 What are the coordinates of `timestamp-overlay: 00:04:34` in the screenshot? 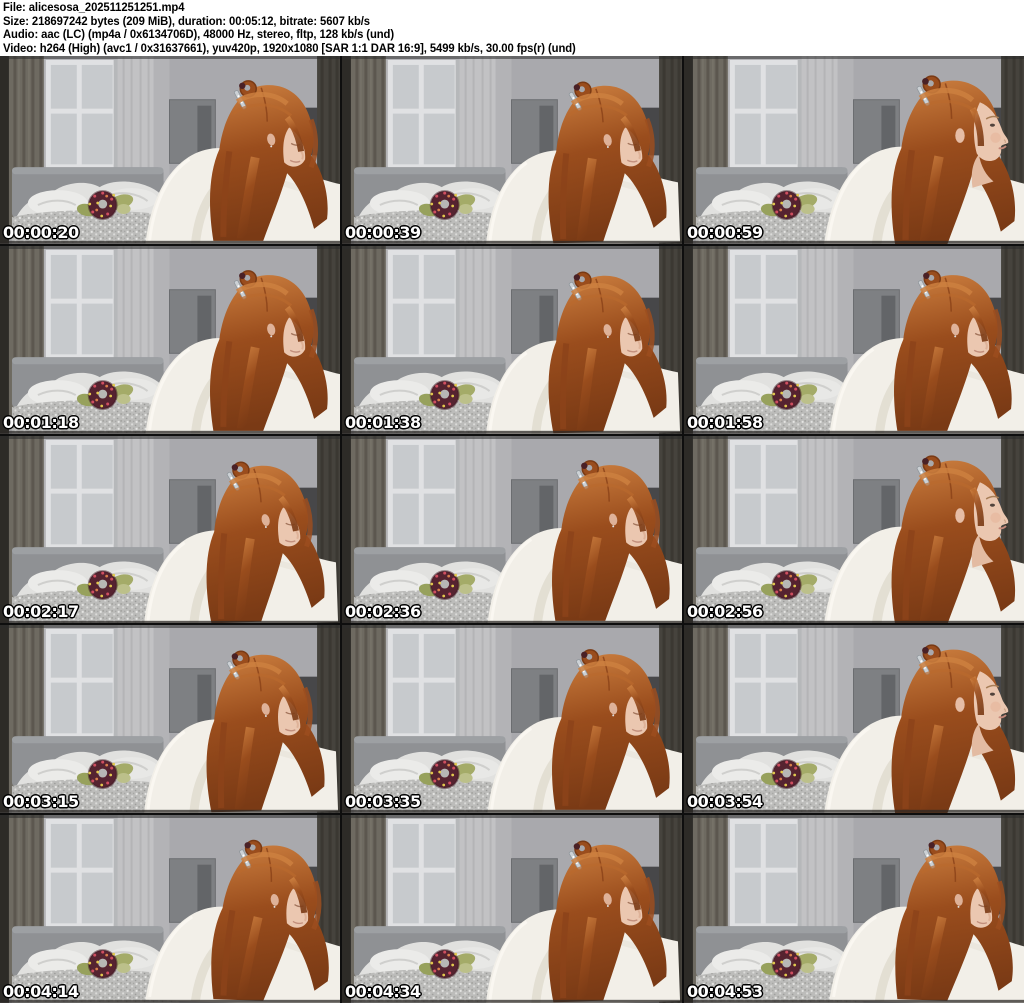 It's located at (383, 991).